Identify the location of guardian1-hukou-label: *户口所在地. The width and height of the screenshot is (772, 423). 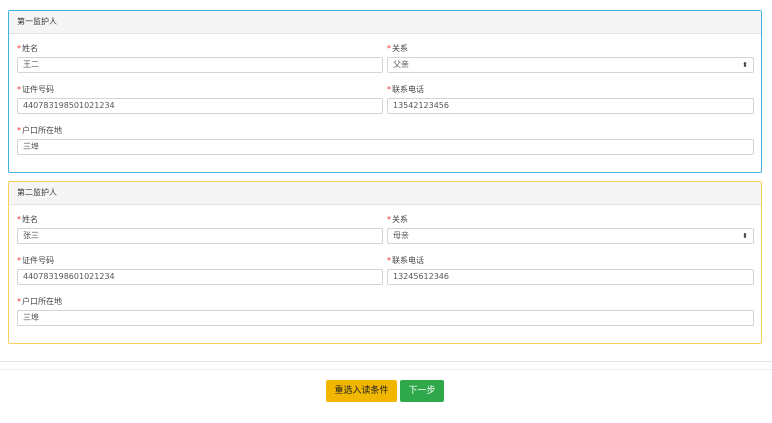
(39, 130).